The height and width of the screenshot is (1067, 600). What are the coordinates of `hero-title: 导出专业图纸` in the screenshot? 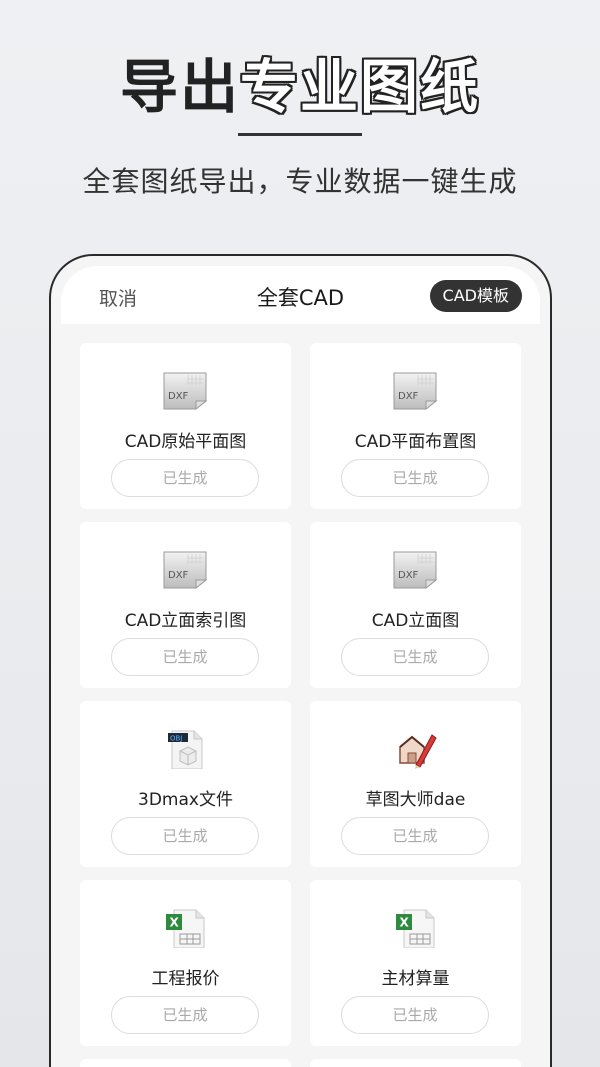 It's located at (300, 87).